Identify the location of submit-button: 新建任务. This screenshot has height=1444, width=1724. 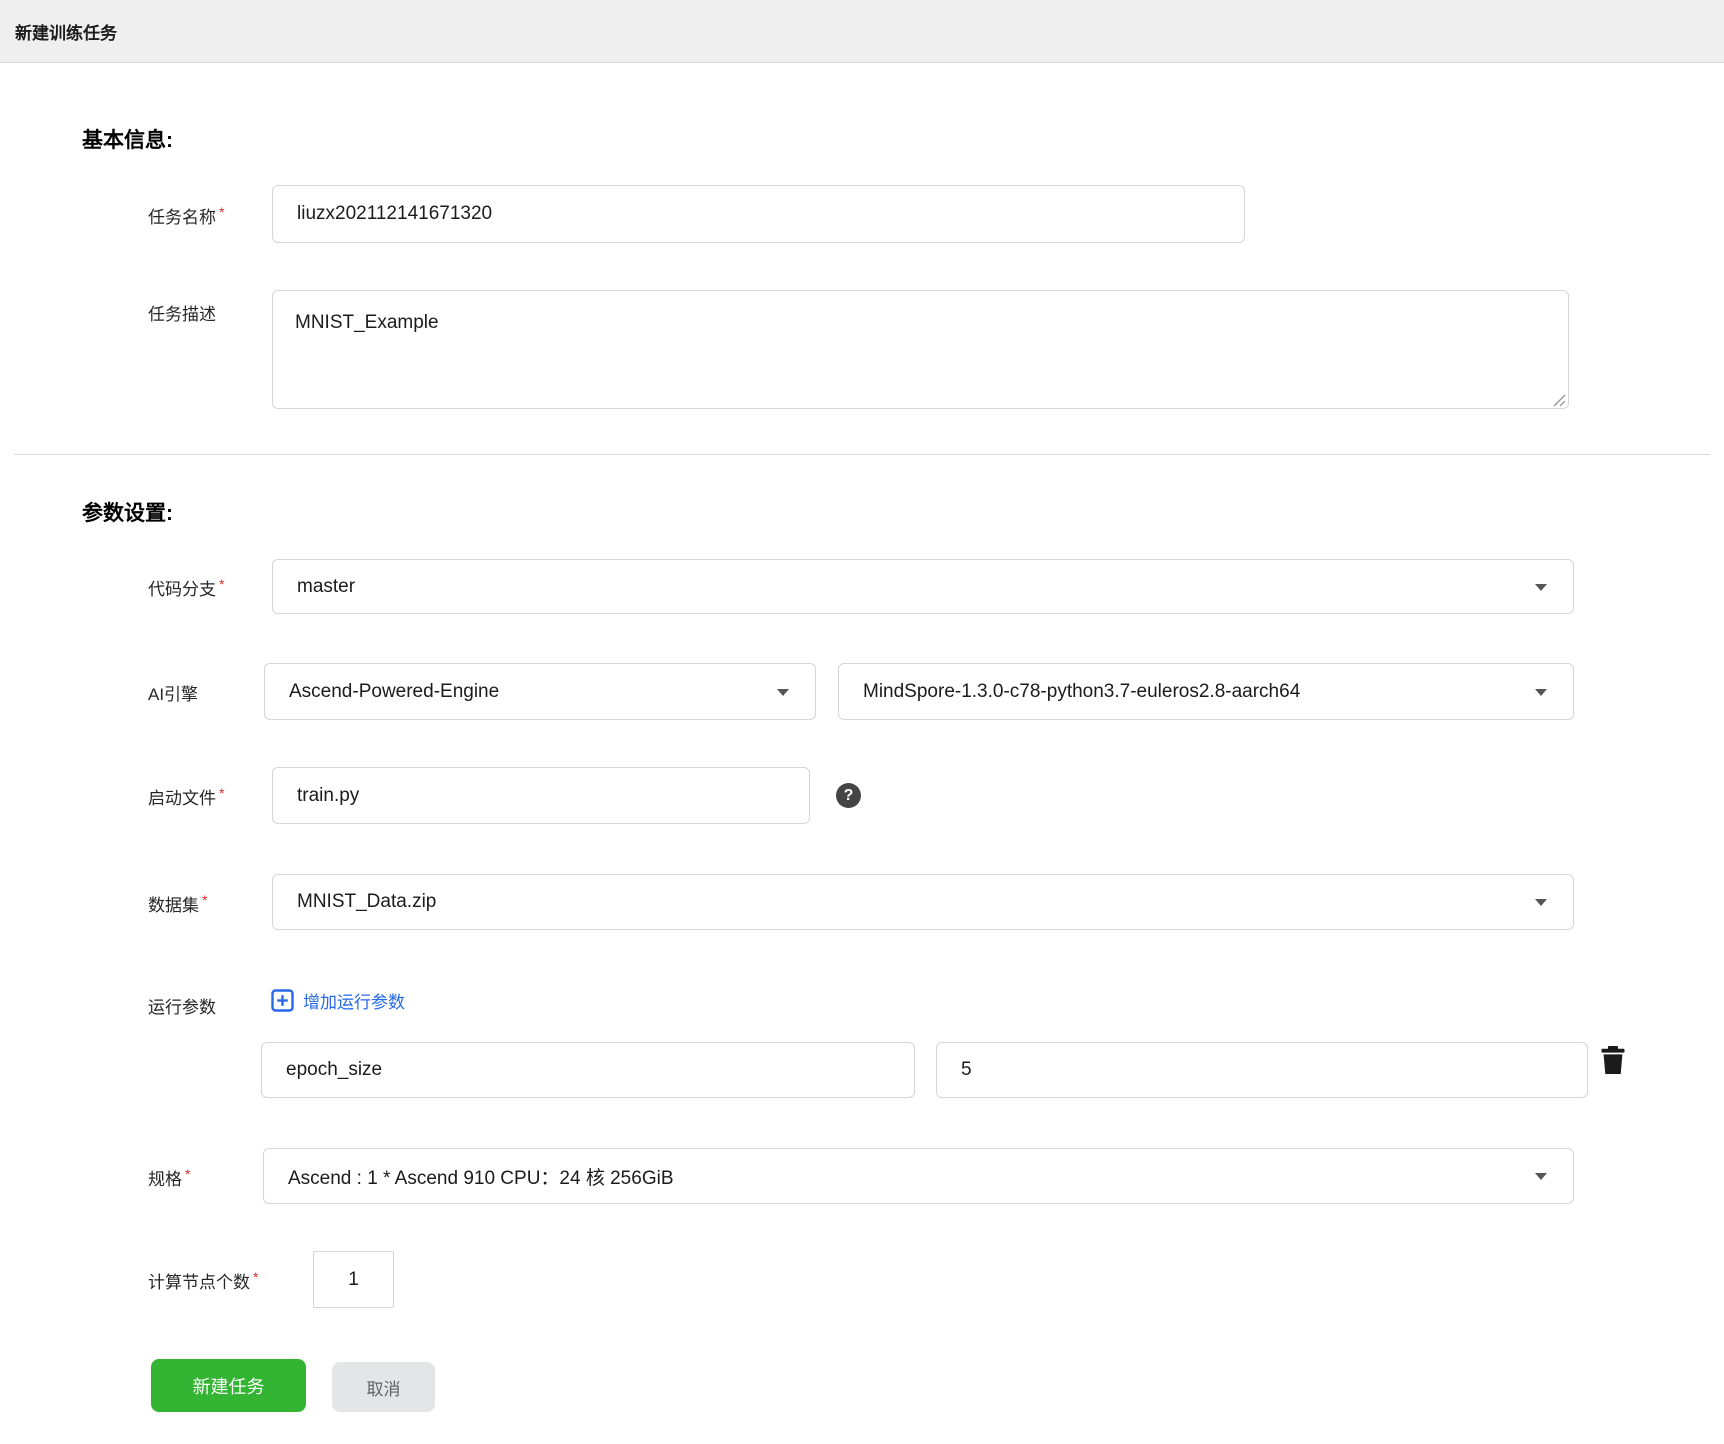
(228, 1385).